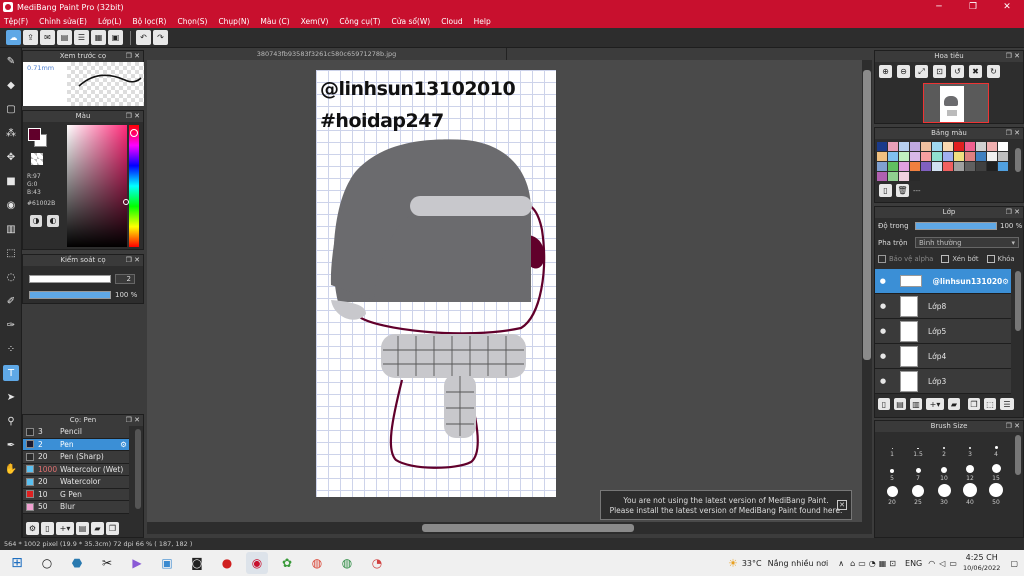  I want to click on folder-icon: ▰, so click(97, 528).